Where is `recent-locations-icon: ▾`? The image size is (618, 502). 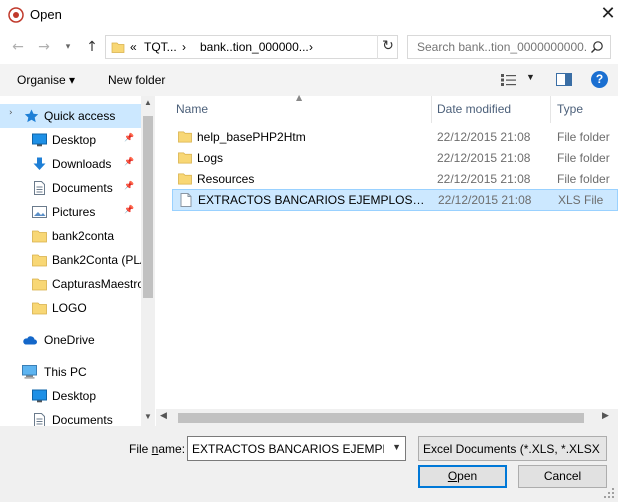
recent-locations-icon: ▾ is located at coordinates (68, 47).